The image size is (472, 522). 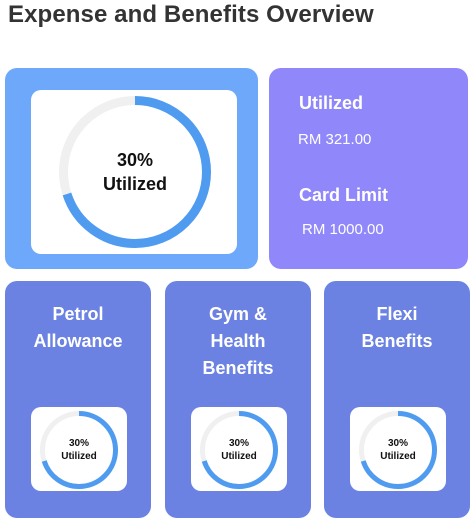 I want to click on overall-progress-ring: 30% Utilized, so click(x=135, y=172).